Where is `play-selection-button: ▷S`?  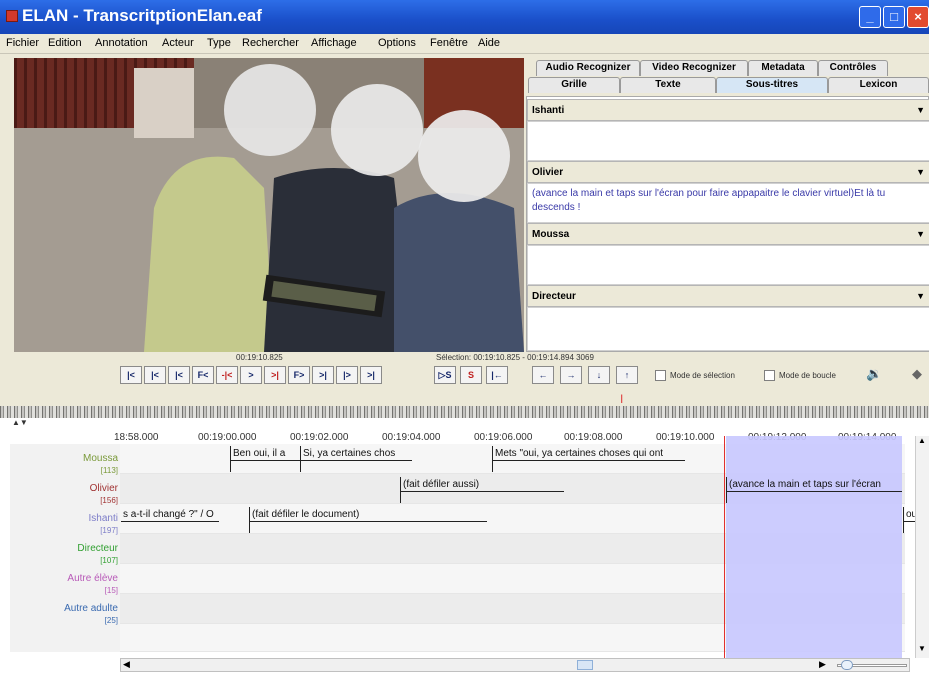 play-selection-button: ▷S is located at coordinates (445, 375).